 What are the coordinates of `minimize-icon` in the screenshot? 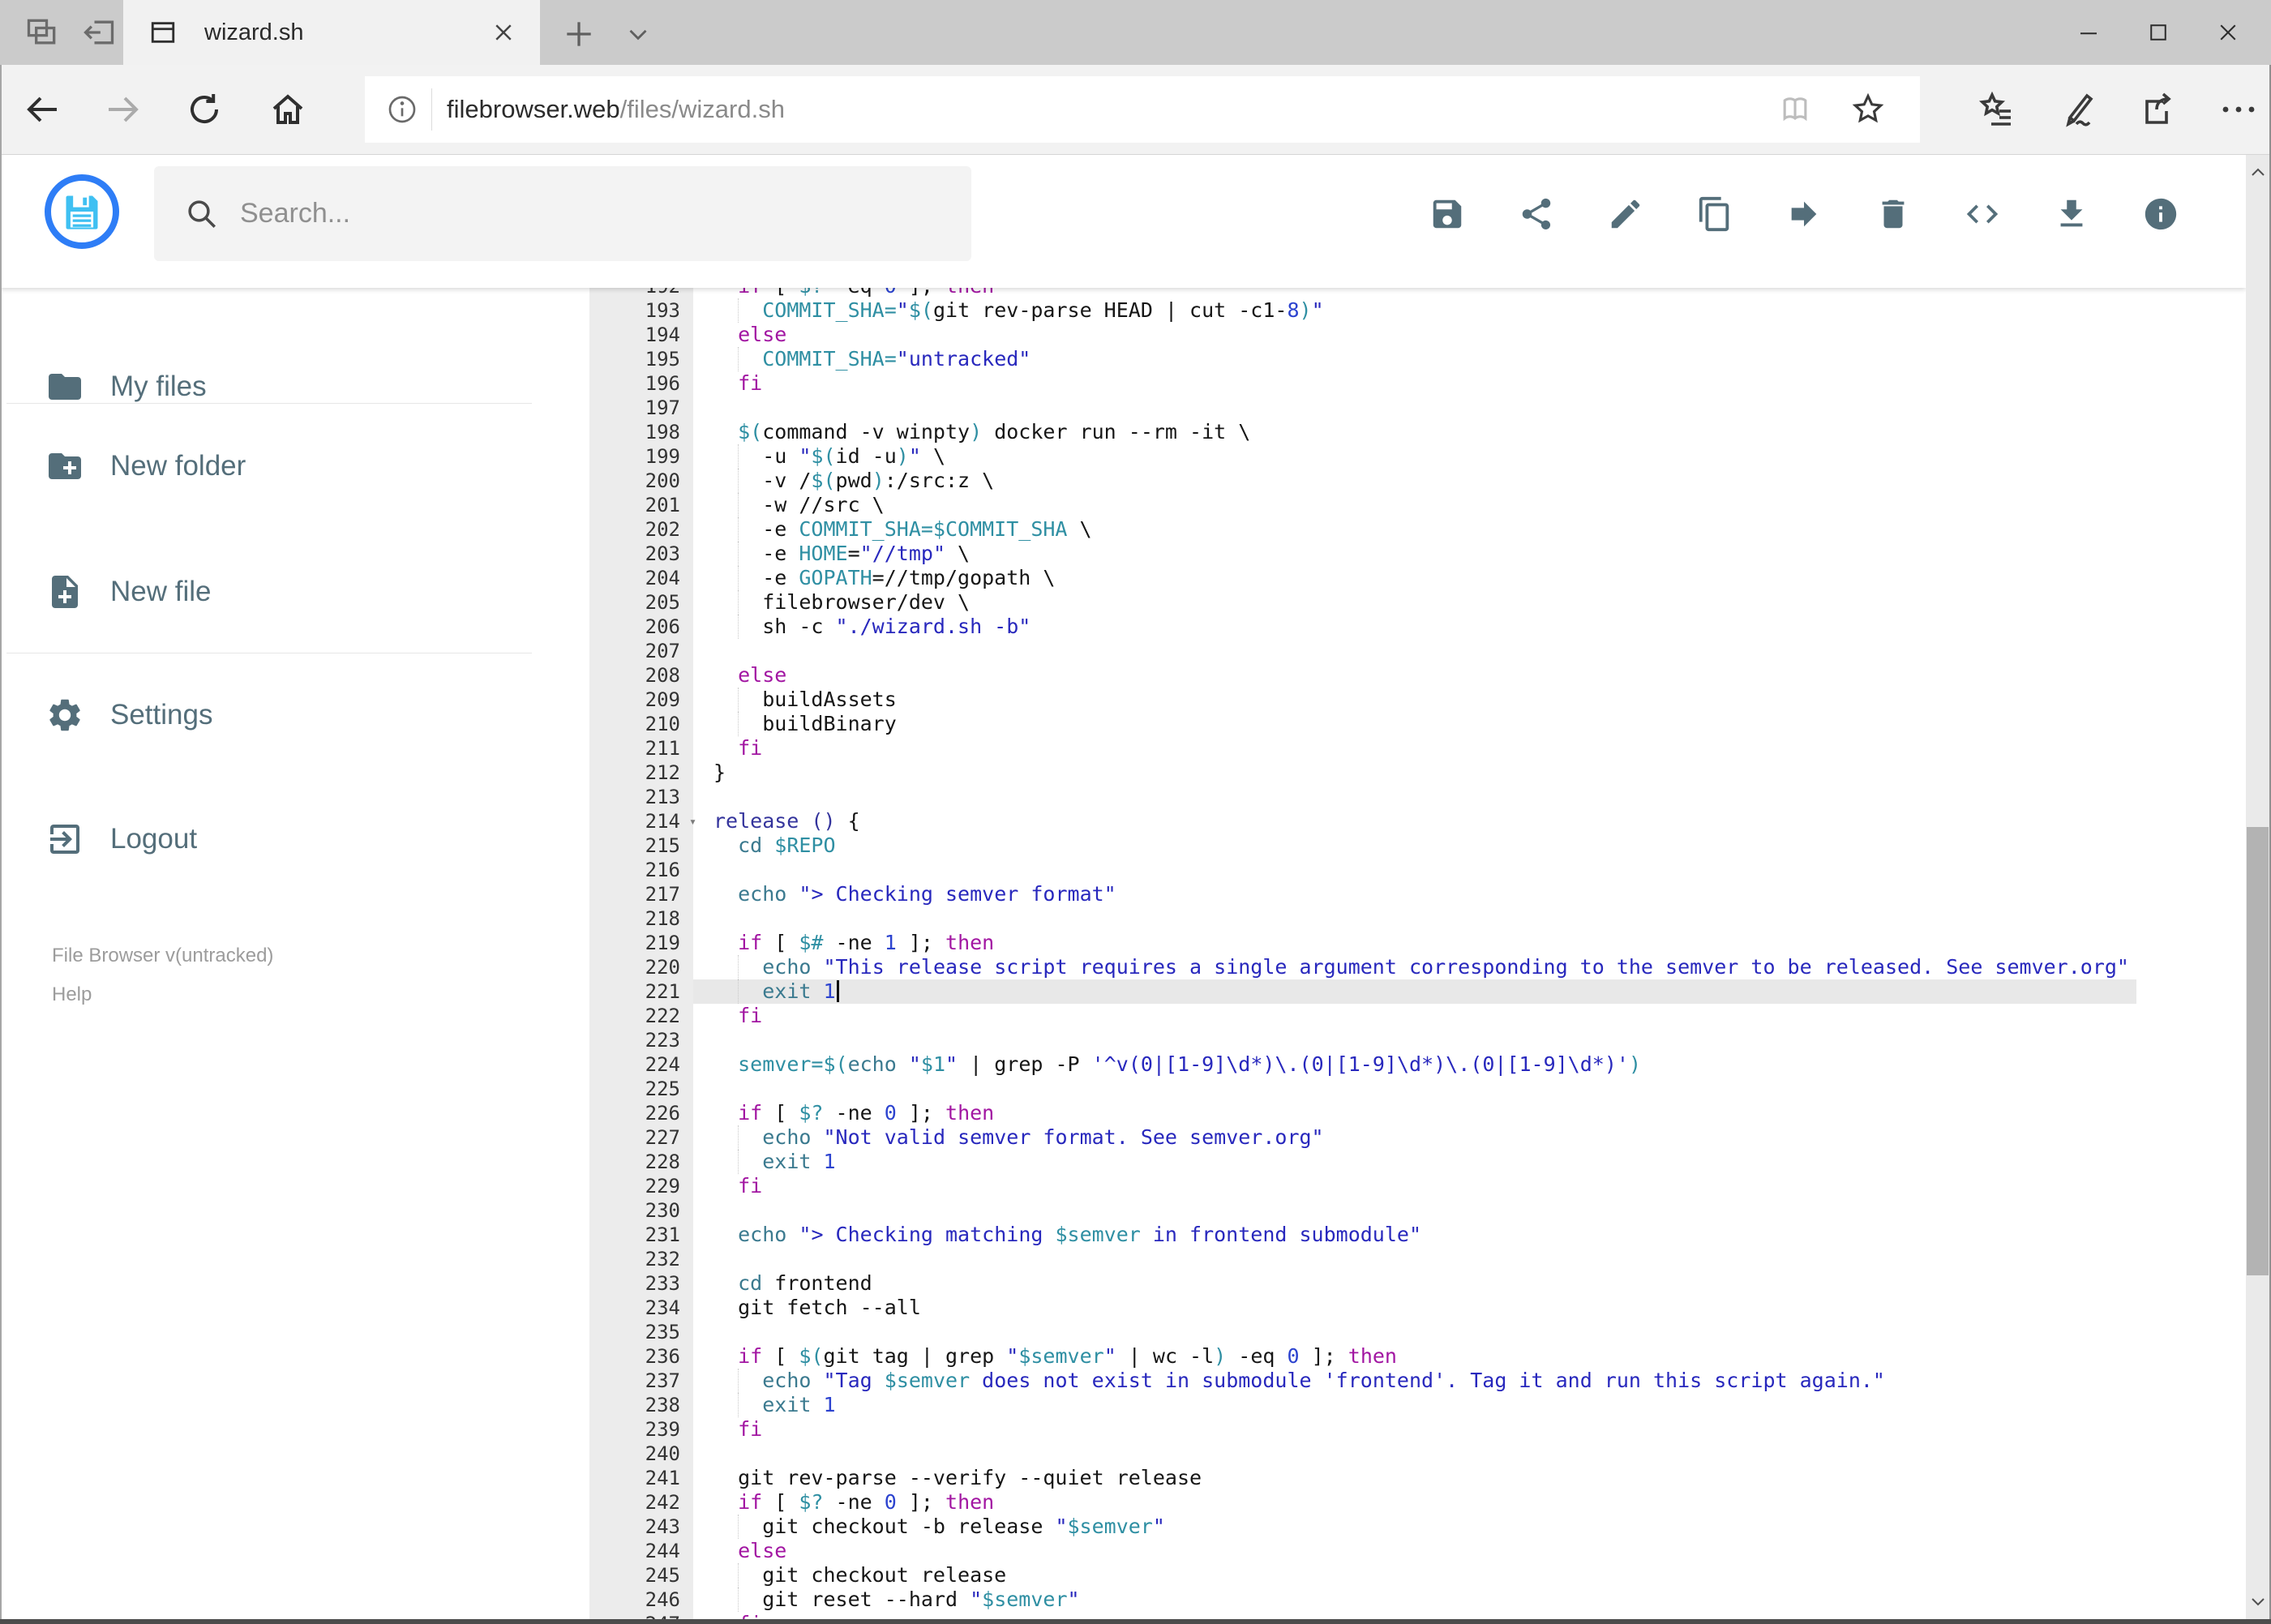 It's located at (2088, 33).